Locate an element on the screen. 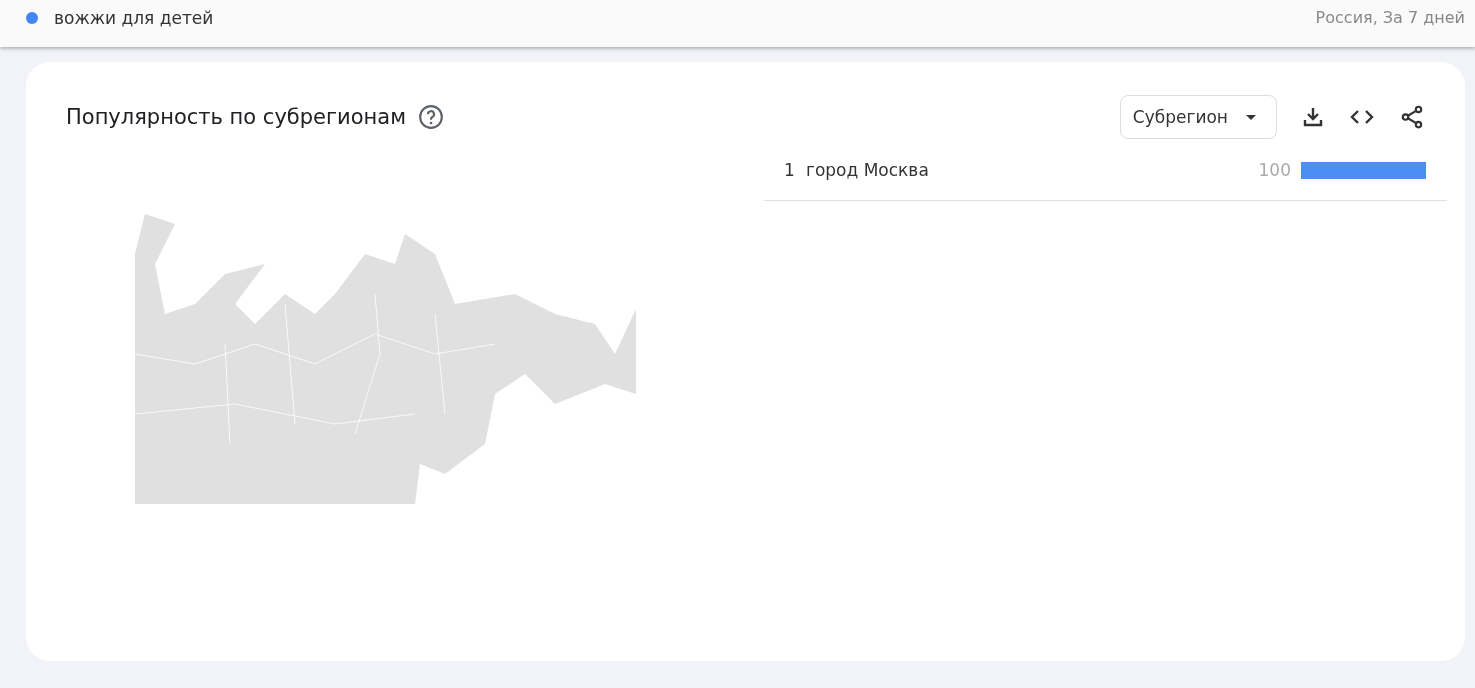 The width and height of the screenshot is (1475, 688). panel-title: Популярность по субрегионам is located at coordinates (236, 117).